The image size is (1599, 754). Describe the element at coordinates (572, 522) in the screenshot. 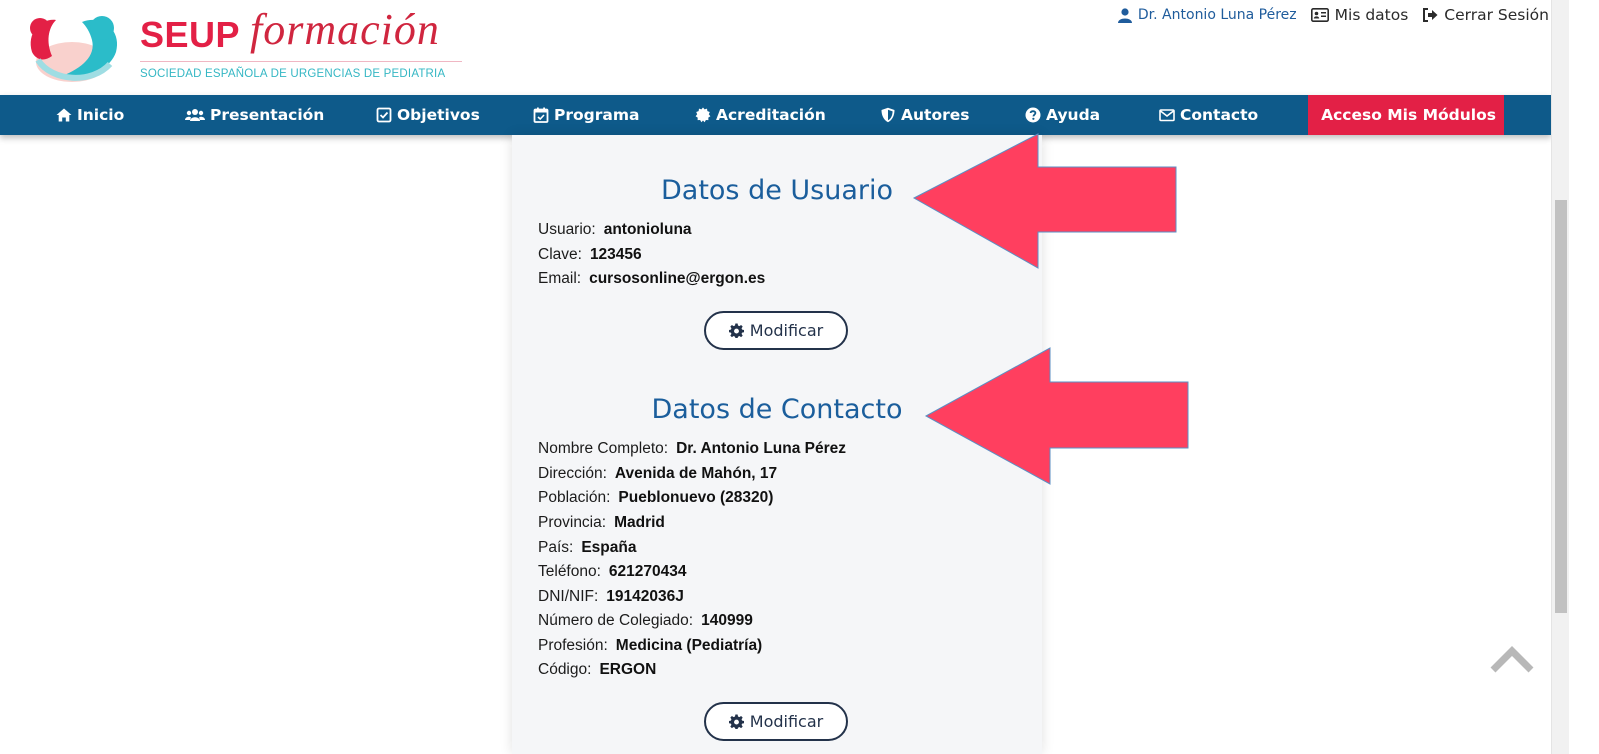

I see `field-provincia-label: Provincia:` at that location.